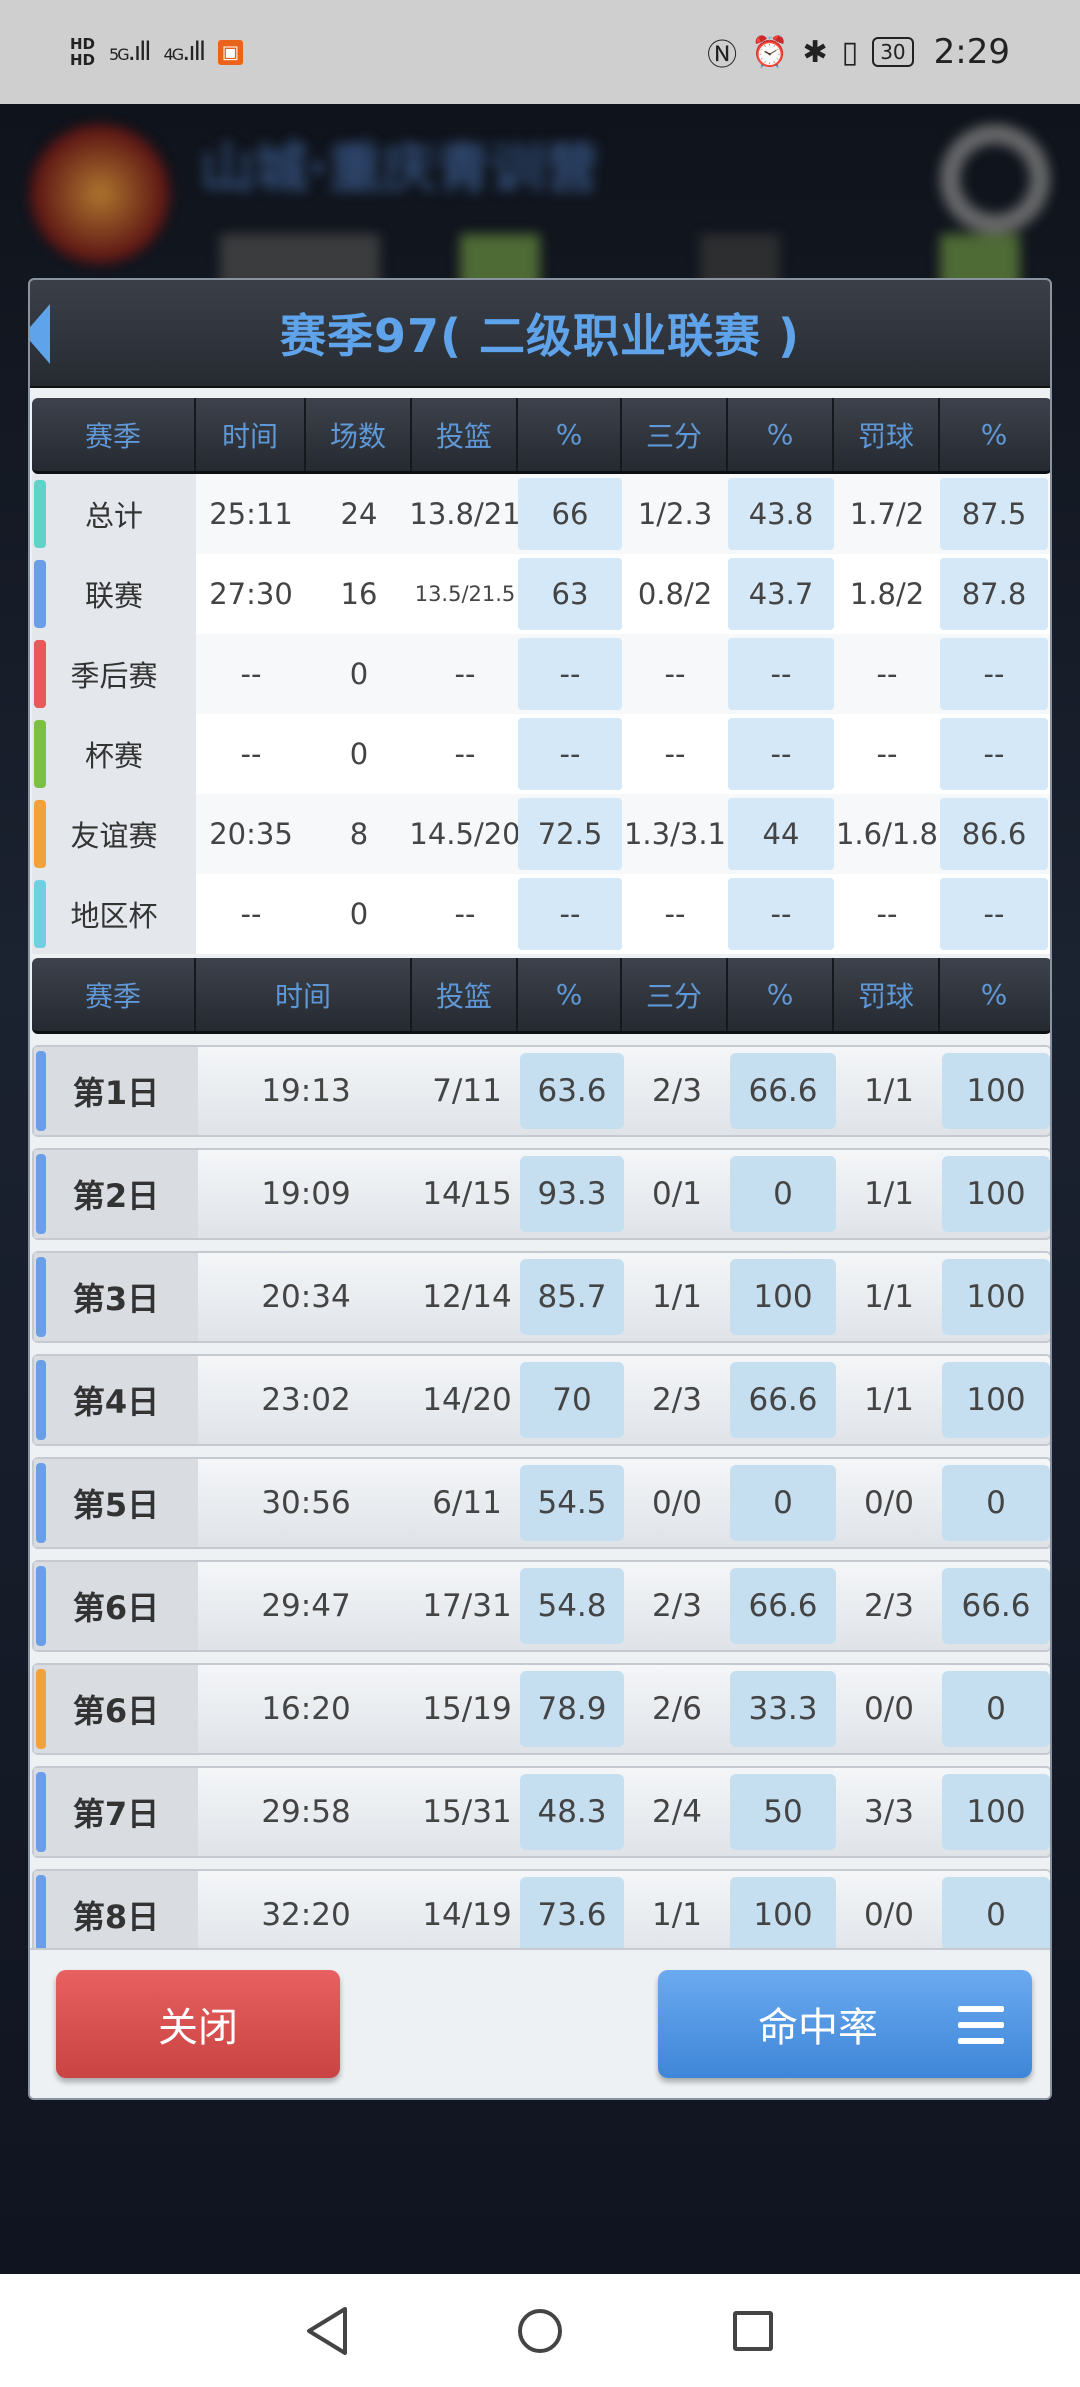 Image resolution: width=1080 pixels, height=2387 pixels. Describe the element at coordinates (893, 52) in the screenshot. I see `battery-icon: 30` at that location.